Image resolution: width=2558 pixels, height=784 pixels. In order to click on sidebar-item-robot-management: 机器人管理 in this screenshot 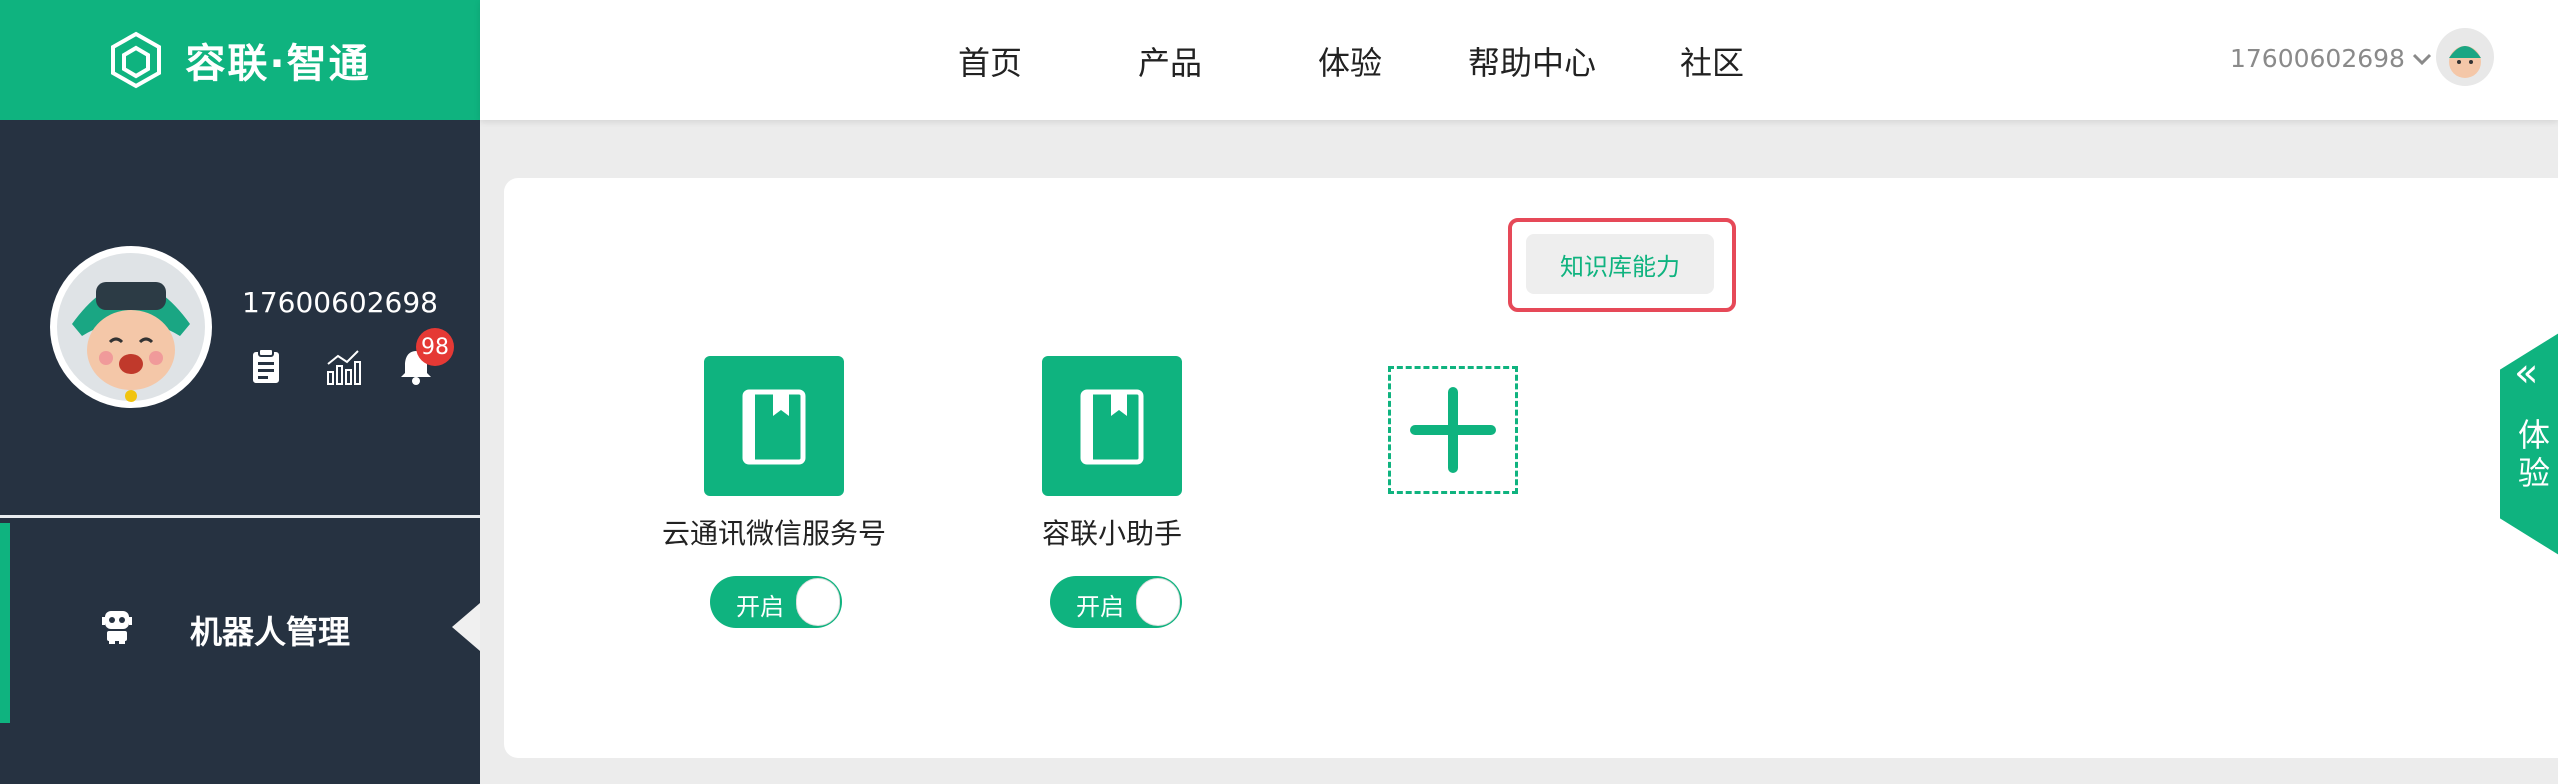, I will do `click(240, 623)`.